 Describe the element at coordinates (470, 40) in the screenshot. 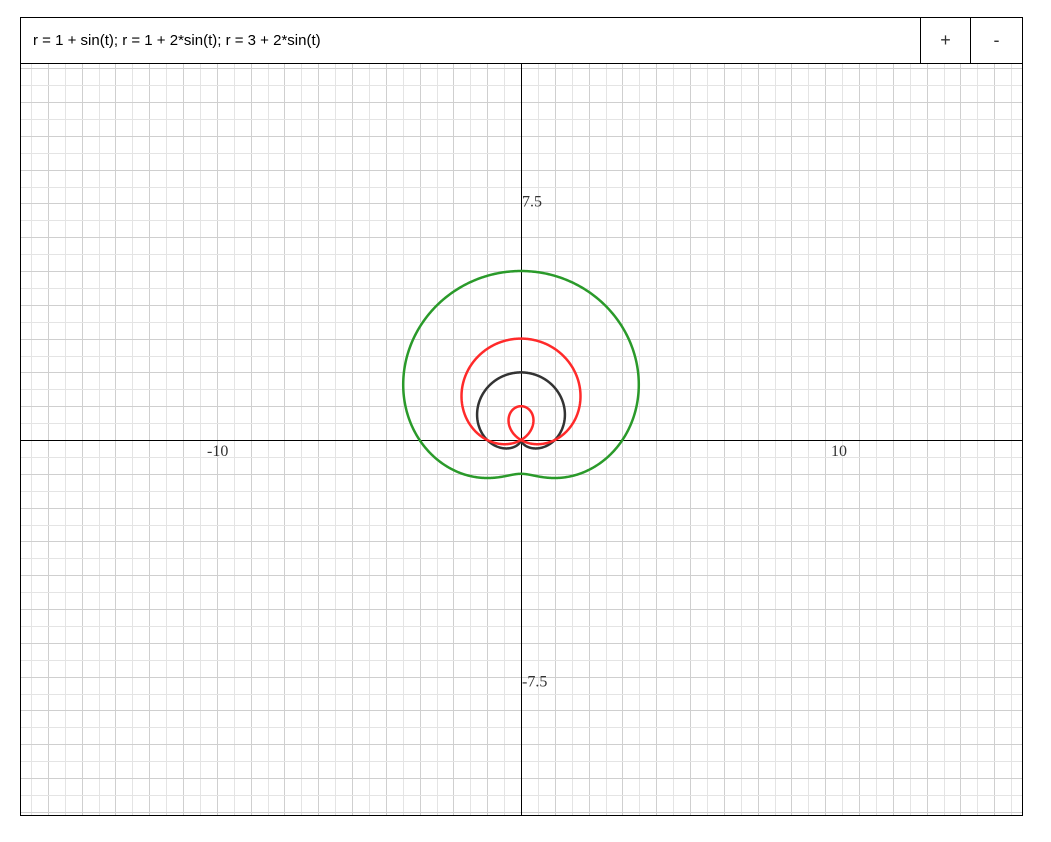

I see `expression-input` at that location.